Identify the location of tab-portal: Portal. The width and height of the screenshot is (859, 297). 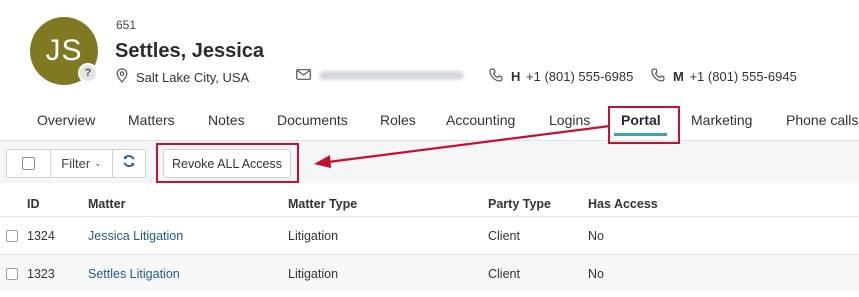
(641, 120).